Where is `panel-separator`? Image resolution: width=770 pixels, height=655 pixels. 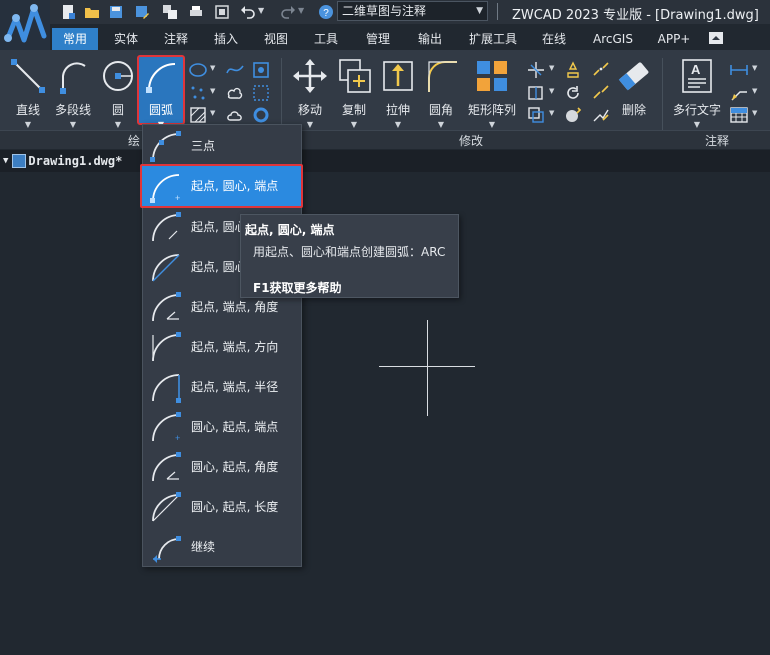 panel-separator is located at coordinates (662, 97).